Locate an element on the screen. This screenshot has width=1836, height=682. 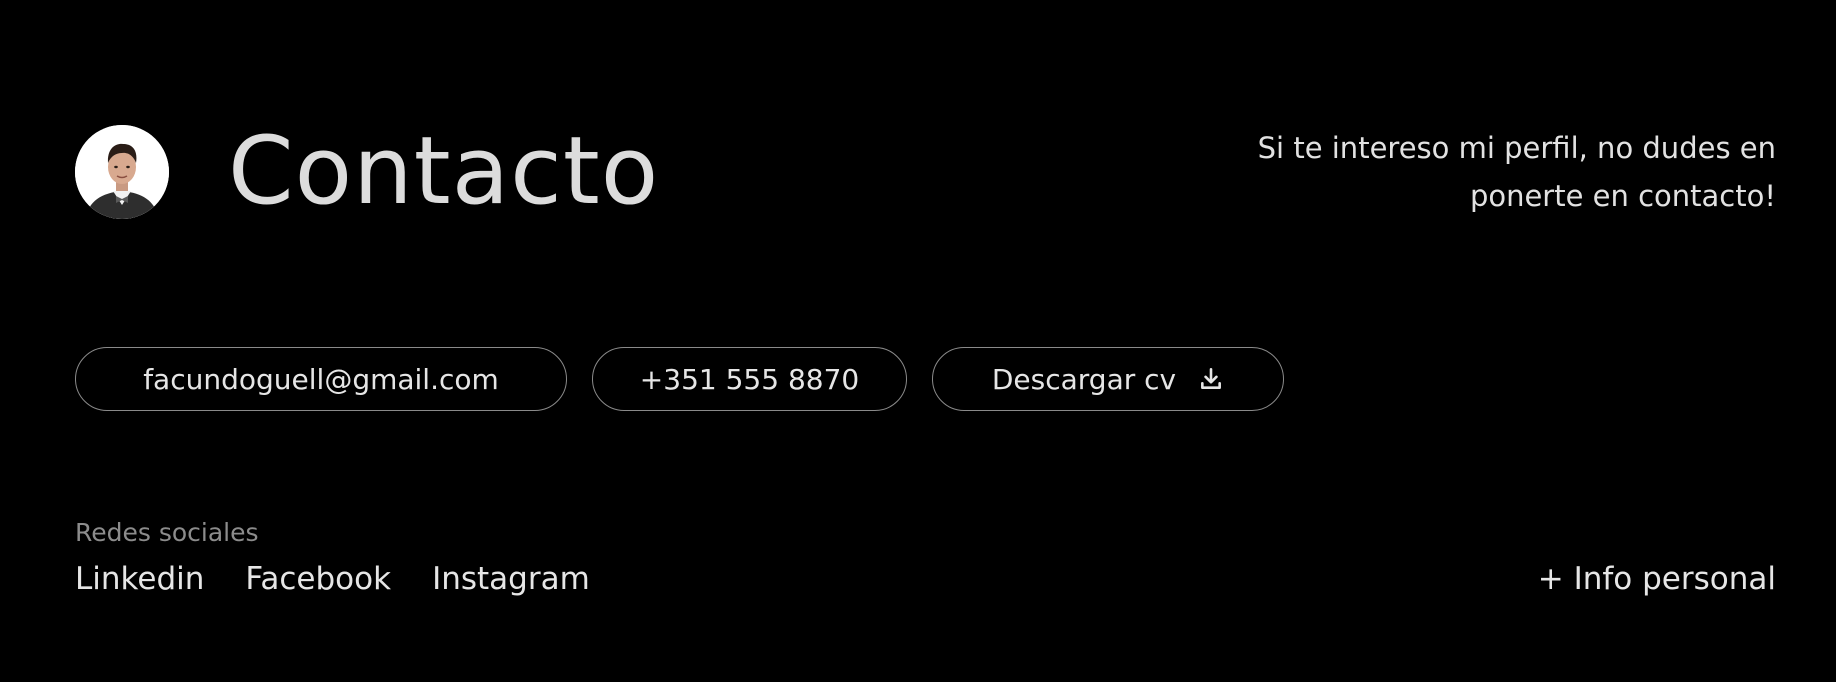
download-icon is located at coordinates (1211, 379).